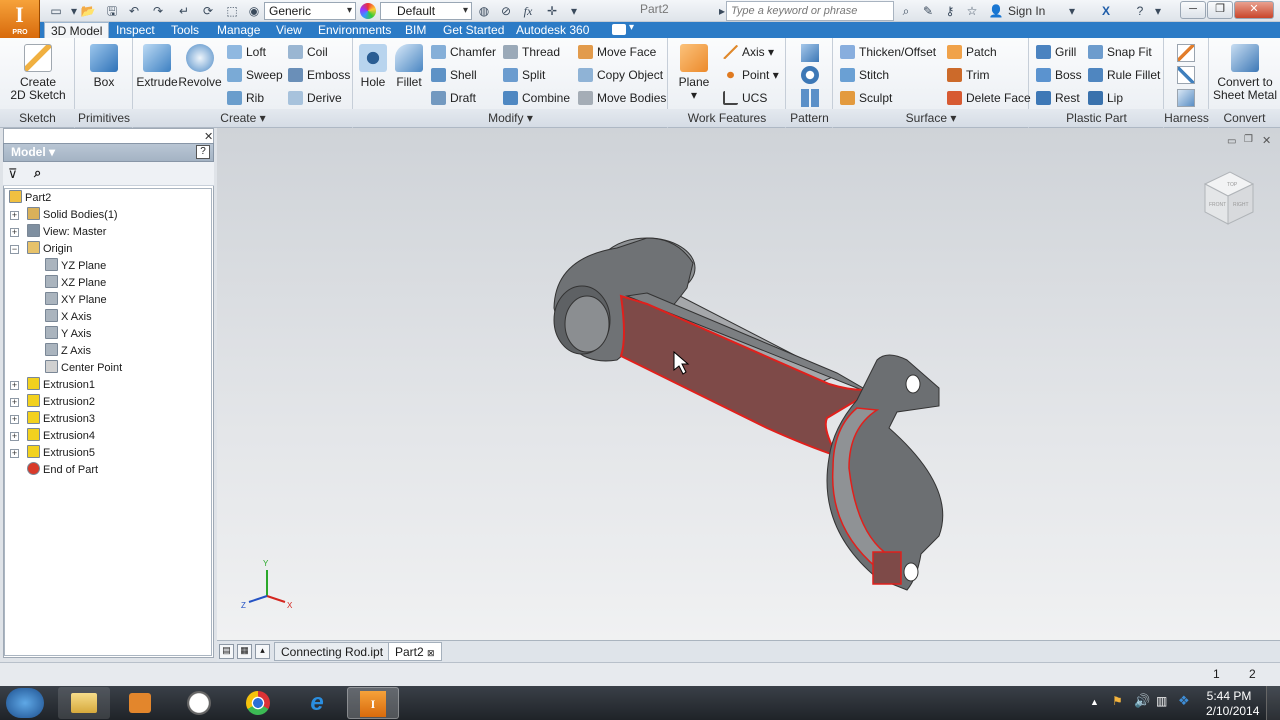 This screenshot has width=1280, height=720. What do you see at coordinates (289, 30) in the screenshot?
I see `tab-view: View` at bounding box center [289, 30].